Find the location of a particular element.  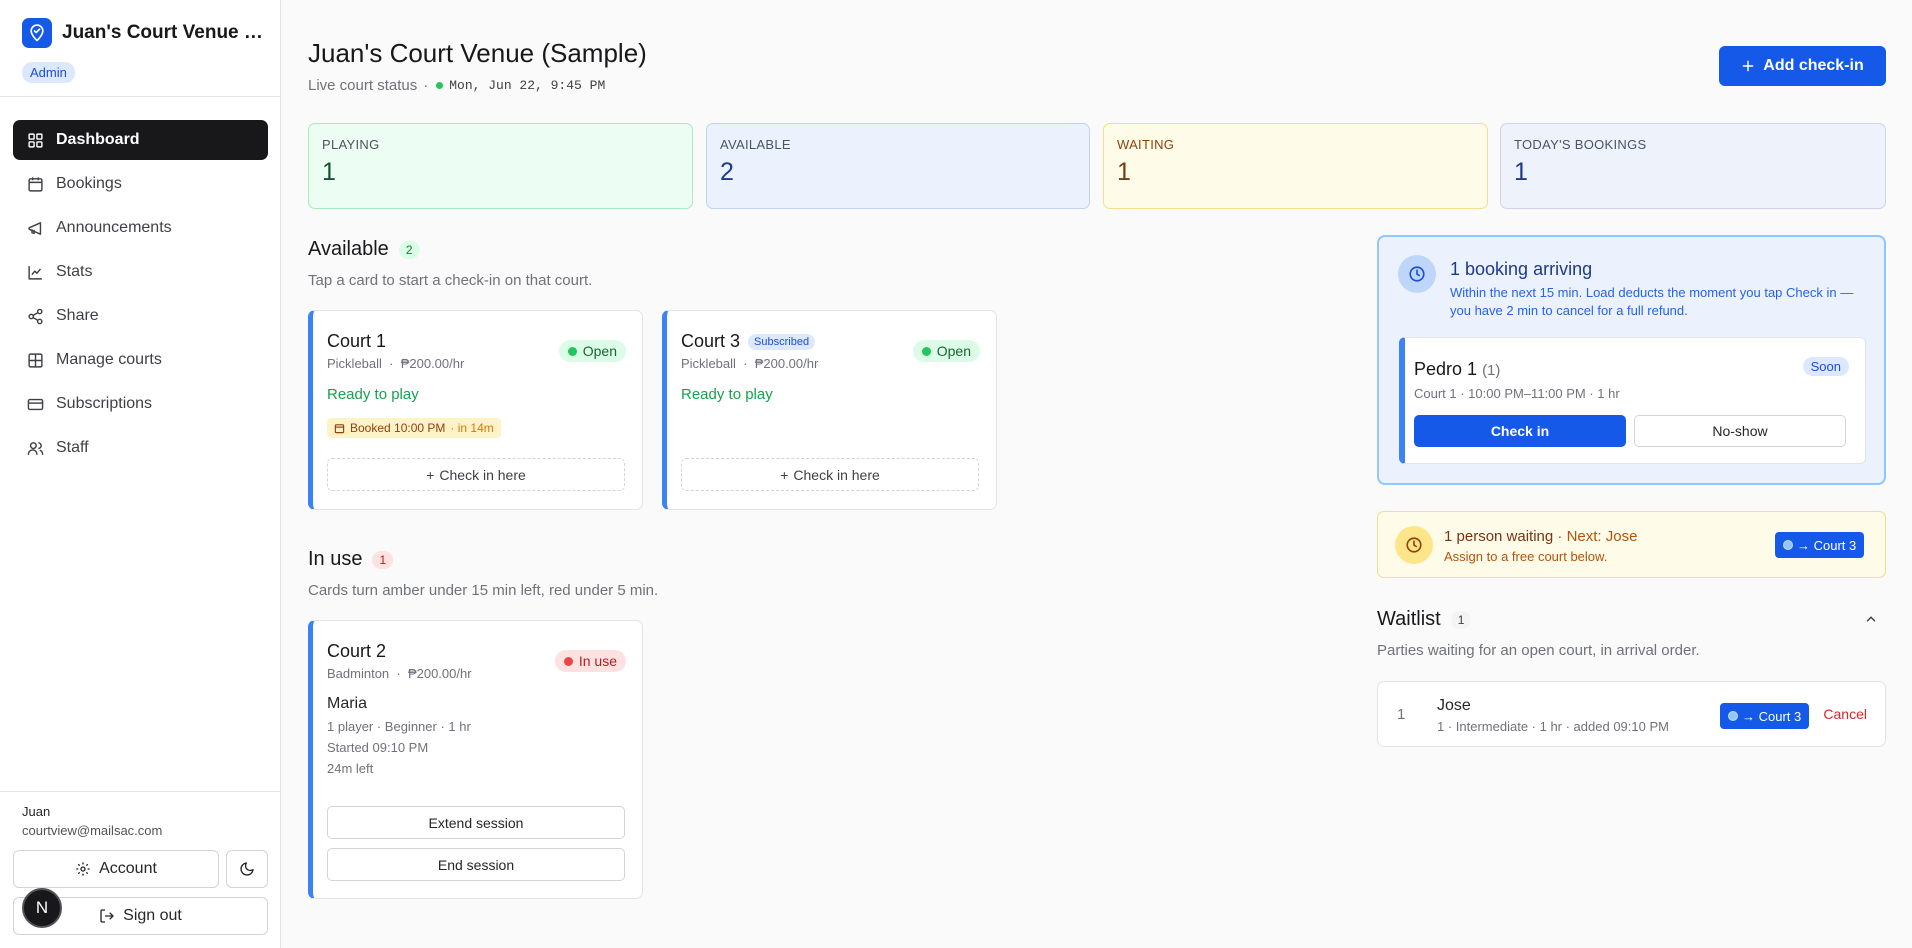

waiting-count: 1 person waiting is located at coordinates (1499, 536).